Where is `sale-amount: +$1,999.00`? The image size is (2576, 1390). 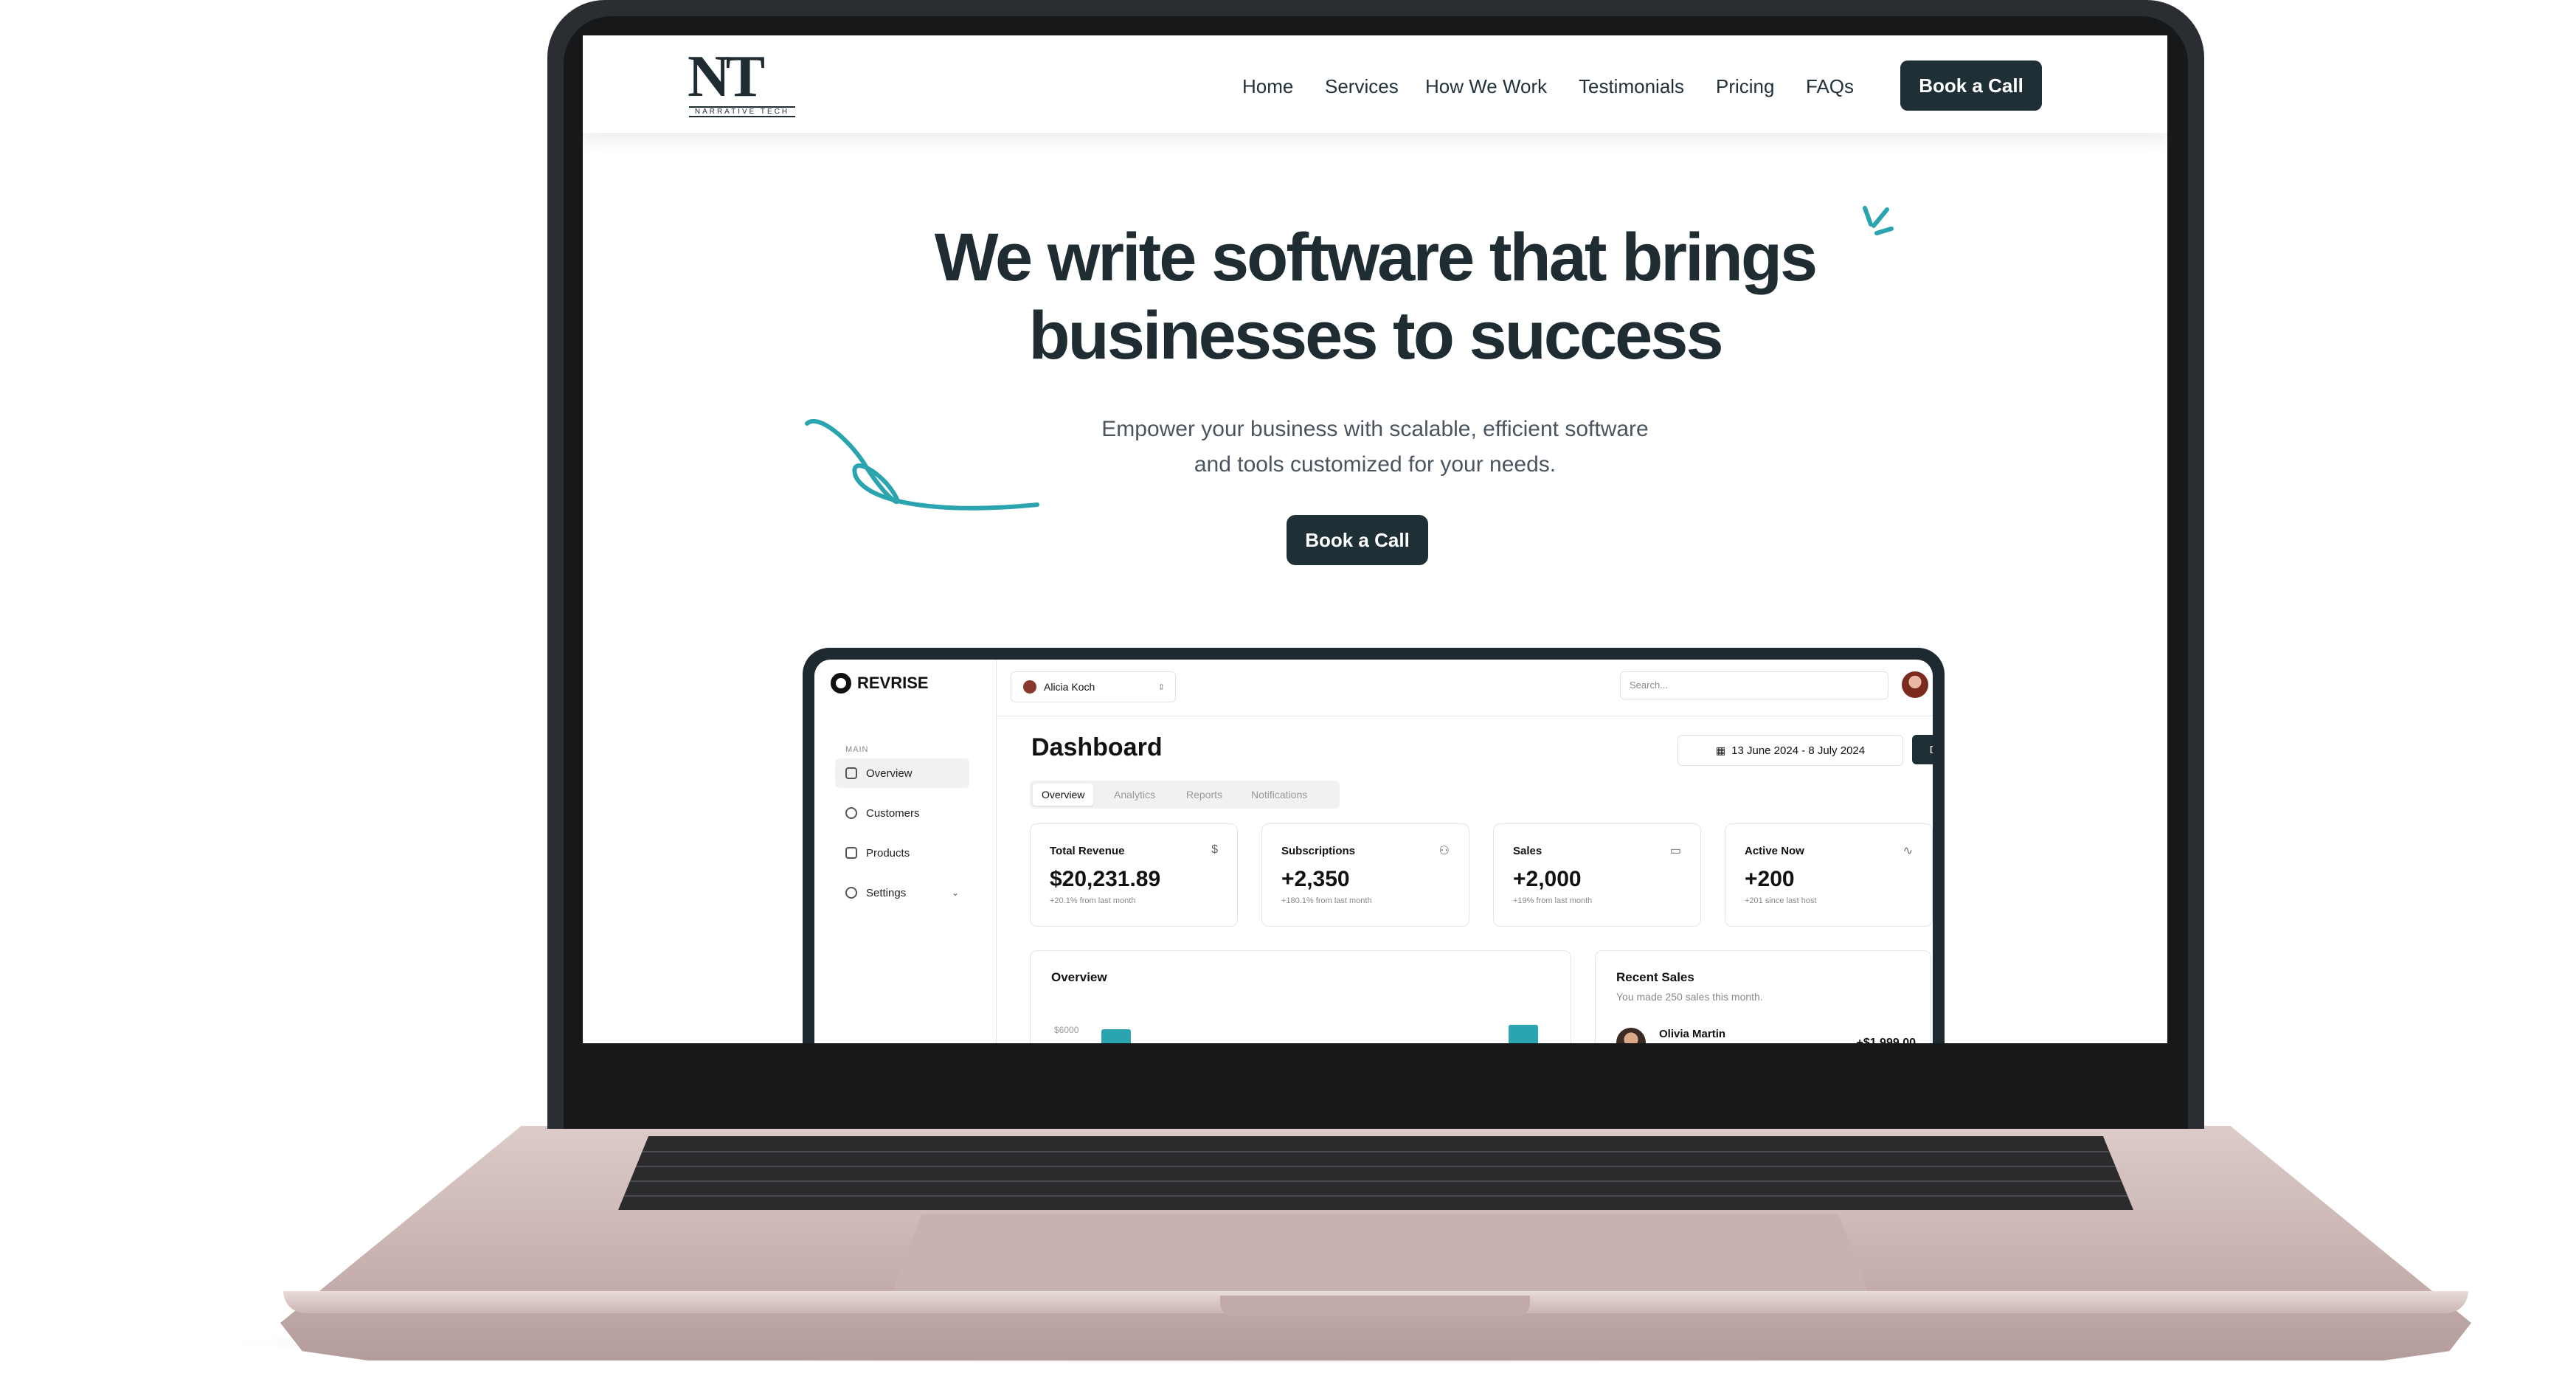 sale-amount: +$1,999.00 is located at coordinates (1886, 1040).